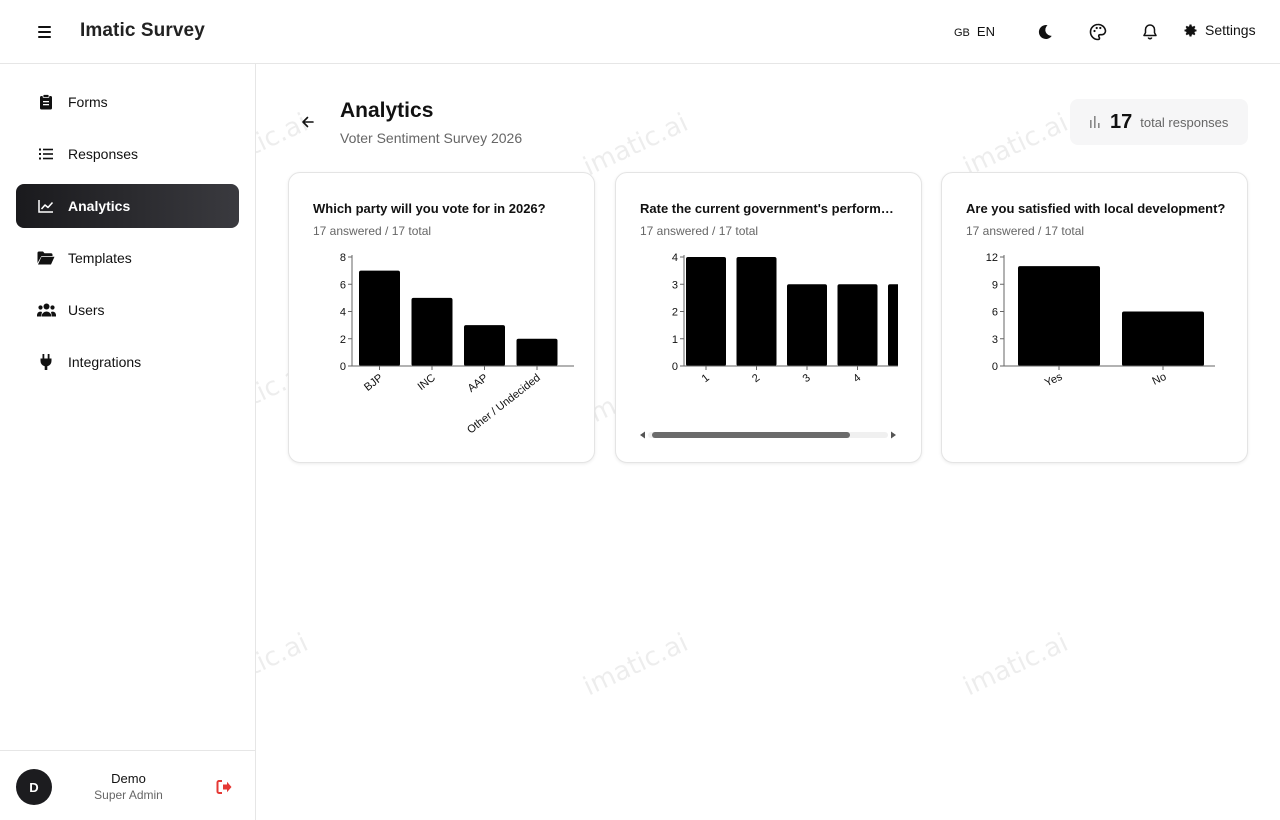 The height and width of the screenshot is (820, 1280). What do you see at coordinates (224, 787) in the screenshot?
I see `logout-icon` at bounding box center [224, 787].